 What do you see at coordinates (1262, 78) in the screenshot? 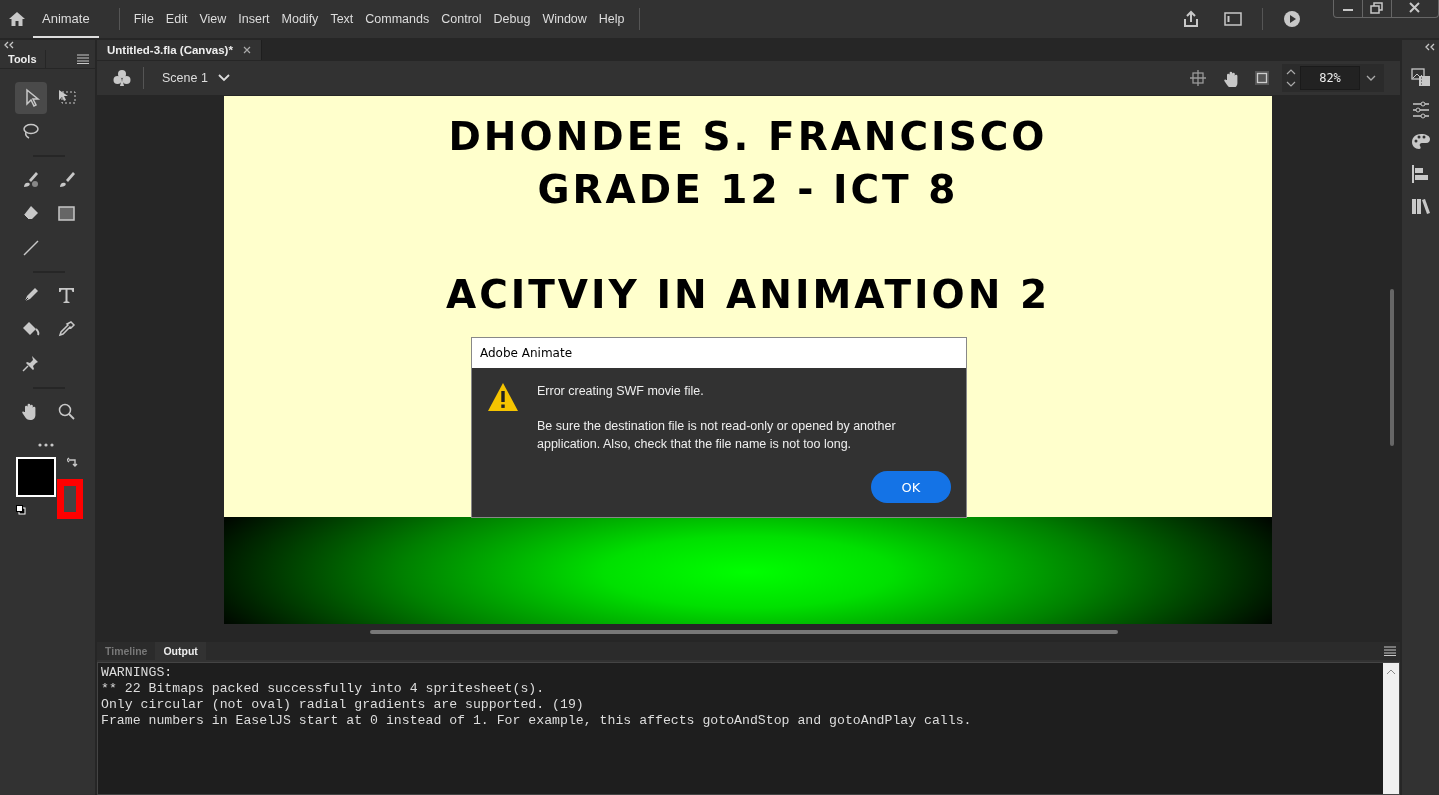
I see `clip-icon` at bounding box center [1262, 78].